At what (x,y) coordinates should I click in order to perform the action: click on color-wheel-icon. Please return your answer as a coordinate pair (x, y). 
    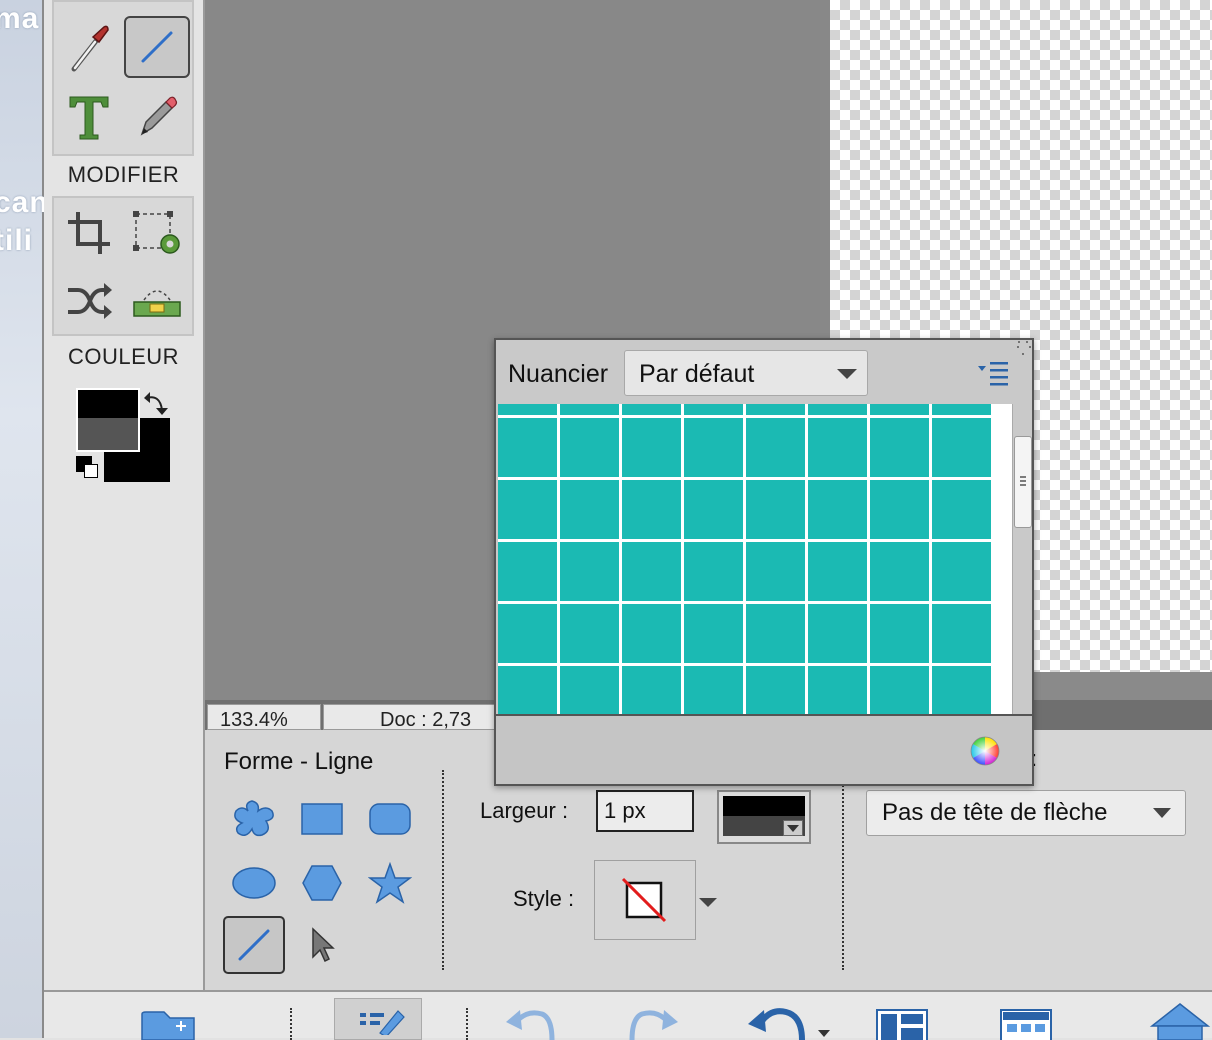
    Looking at the image, I should click on (985, 751).